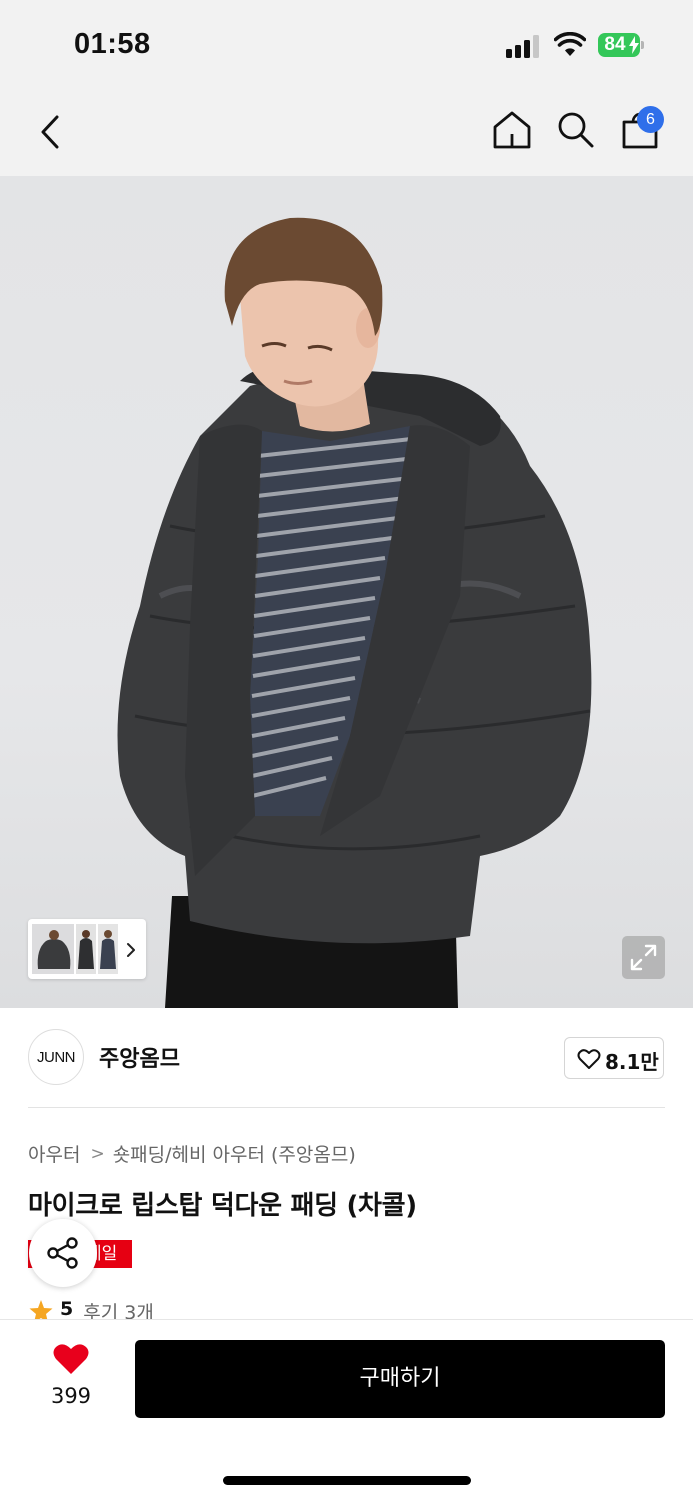  What do you see at coordinates (524, 46) in the screenshot?
I see `cellular-signal-icon` at bounding box center [524, 46].